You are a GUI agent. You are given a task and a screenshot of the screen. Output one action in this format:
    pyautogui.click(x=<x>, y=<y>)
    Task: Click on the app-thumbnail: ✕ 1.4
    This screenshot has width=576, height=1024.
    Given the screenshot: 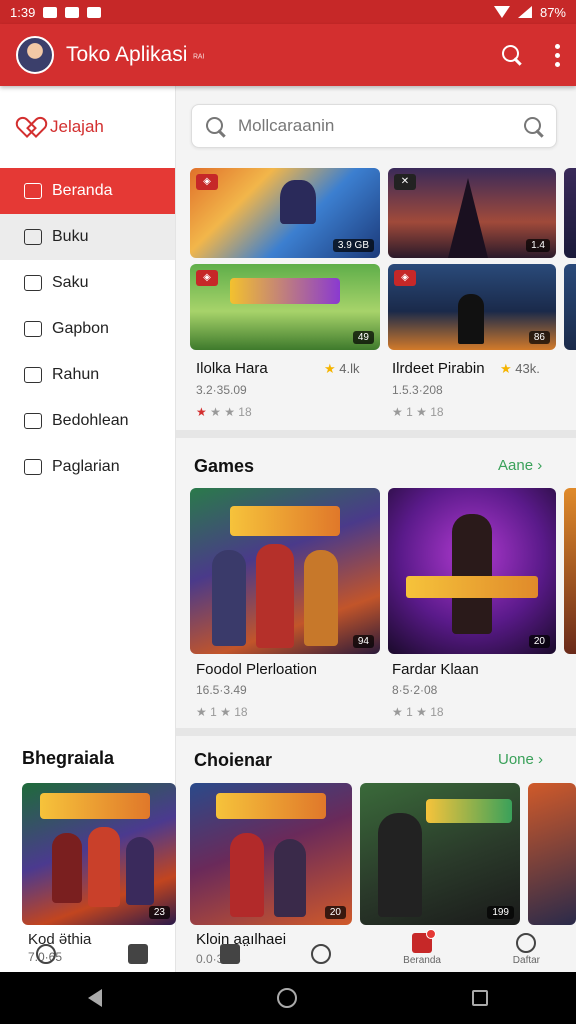 What is the action you would take?
    pyautogui.click(x=472, y=213)
    